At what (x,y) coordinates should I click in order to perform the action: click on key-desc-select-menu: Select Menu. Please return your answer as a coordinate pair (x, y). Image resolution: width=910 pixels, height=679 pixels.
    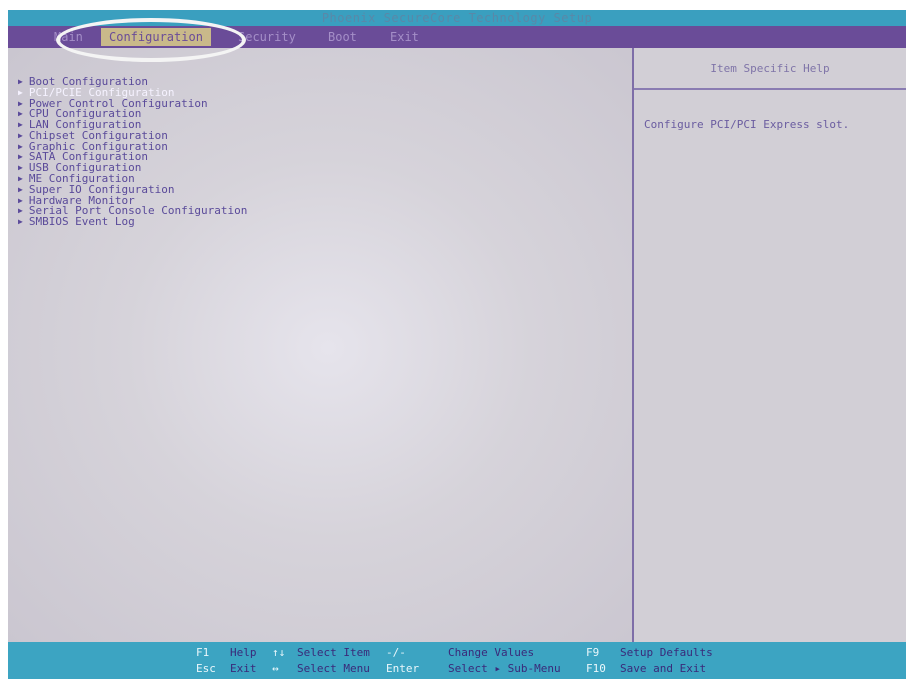
    Looking at the image, I should click on (333, 668).